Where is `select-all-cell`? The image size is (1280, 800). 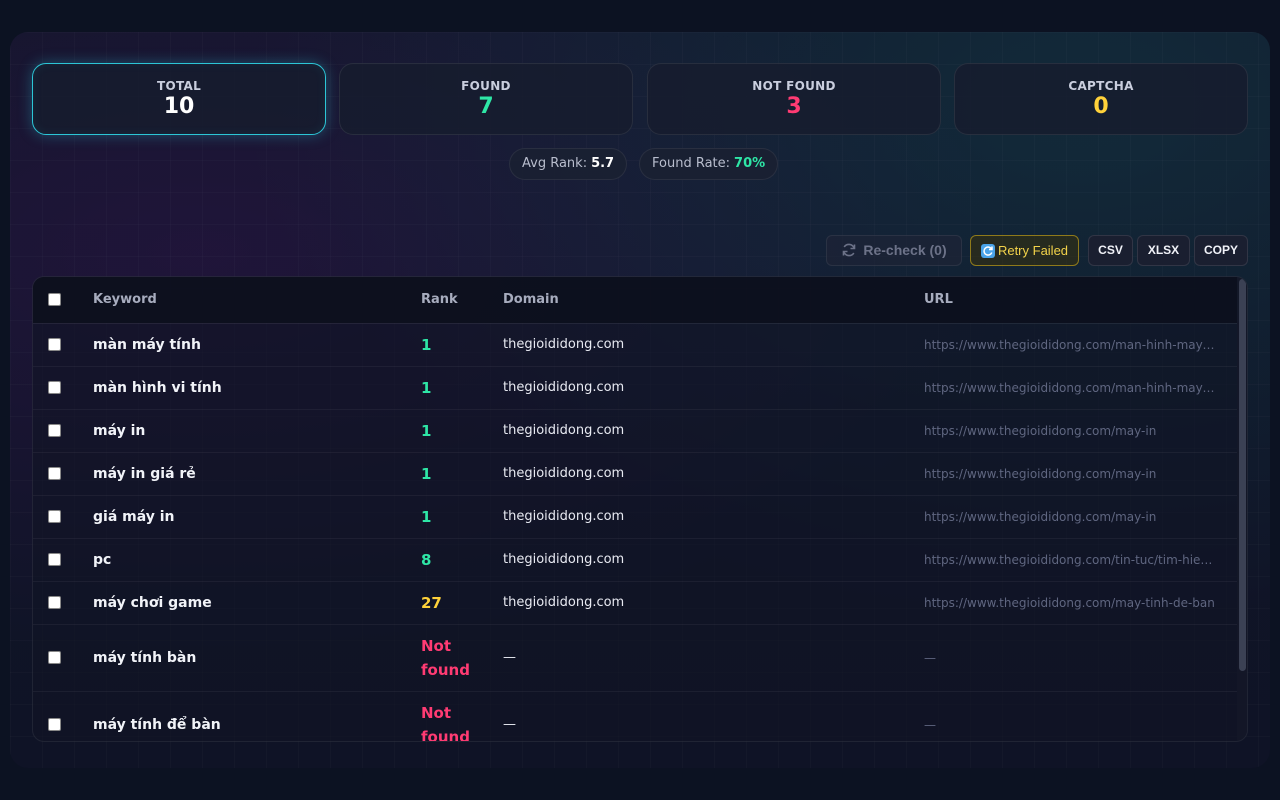 select-all-cell is located at coordinates (63, 300).